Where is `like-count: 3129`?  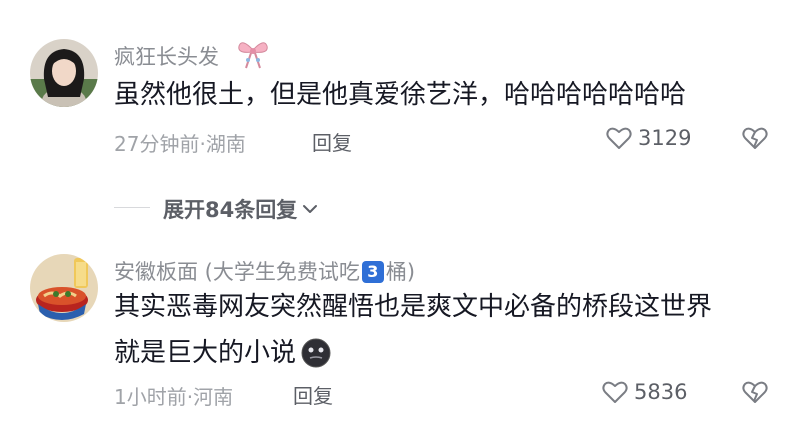 like-count: 3129 is located at coordinates (665, 138).